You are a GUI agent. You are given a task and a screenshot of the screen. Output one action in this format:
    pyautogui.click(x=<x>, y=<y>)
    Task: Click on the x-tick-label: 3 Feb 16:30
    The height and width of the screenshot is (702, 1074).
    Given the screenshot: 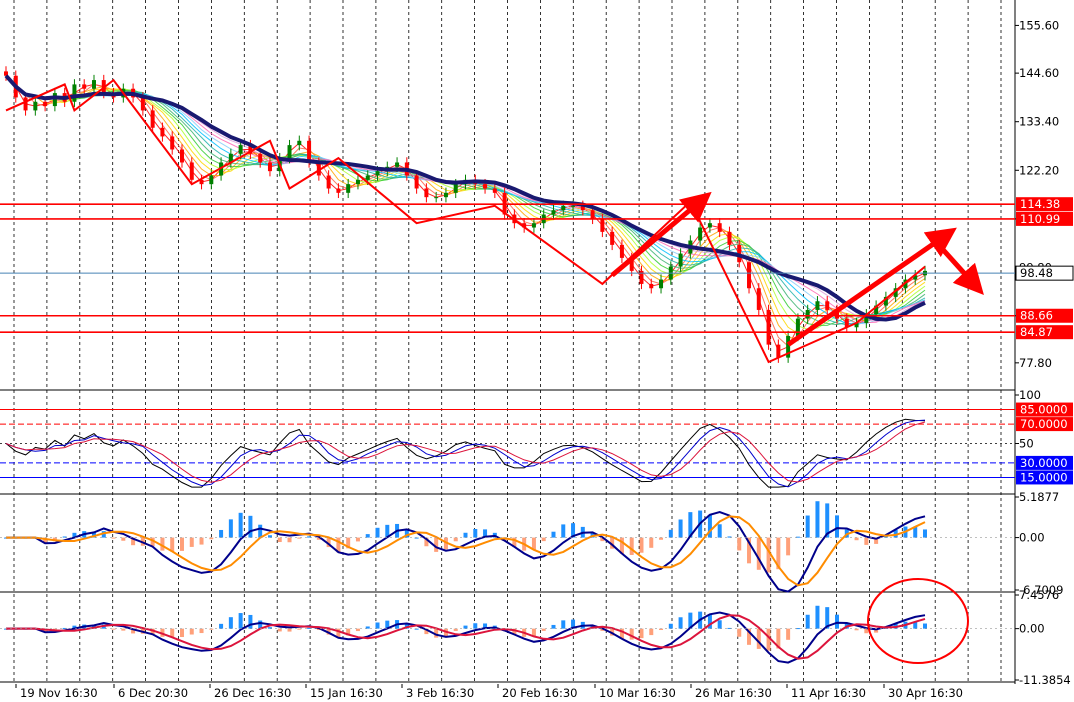 What is the action you would take?
    pyautogui.click(x=440, y=693)
    